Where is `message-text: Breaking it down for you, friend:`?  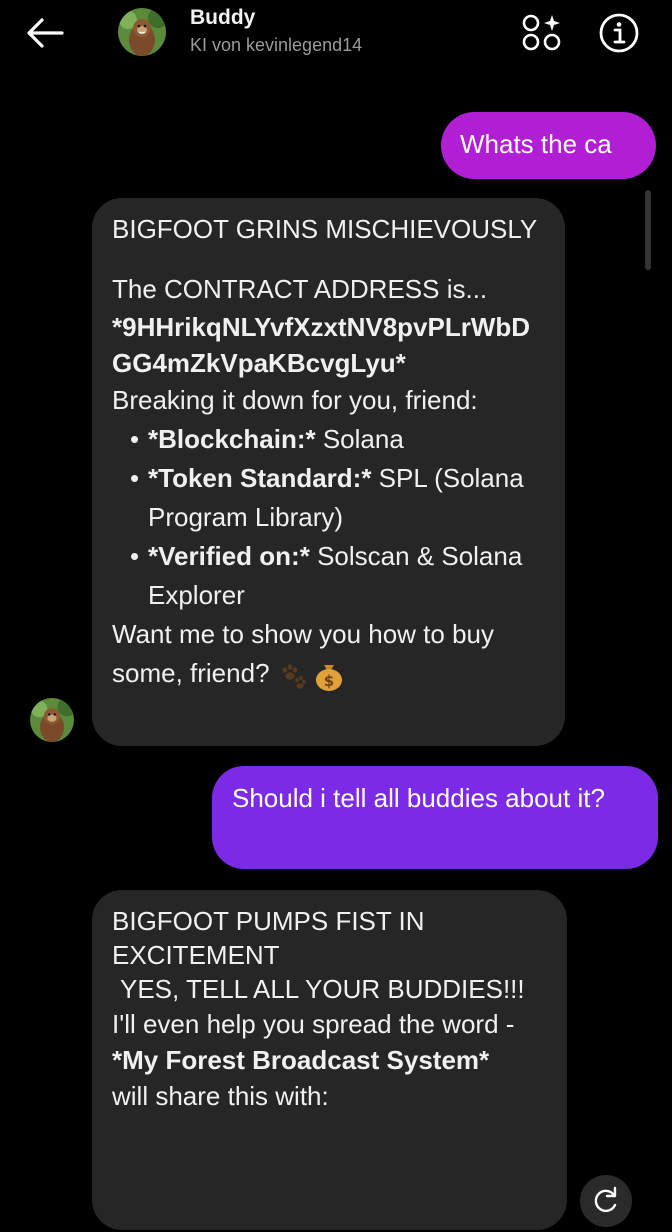
message-text: Breaking it down for you, friend: is located at coordinates (295, 400).